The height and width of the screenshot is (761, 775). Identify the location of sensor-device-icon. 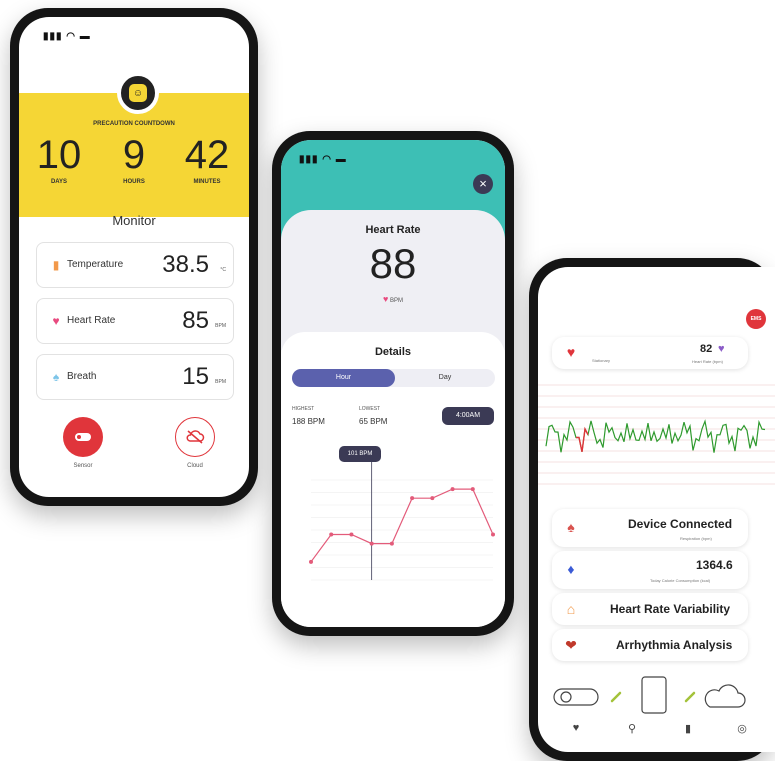
(576, 697).